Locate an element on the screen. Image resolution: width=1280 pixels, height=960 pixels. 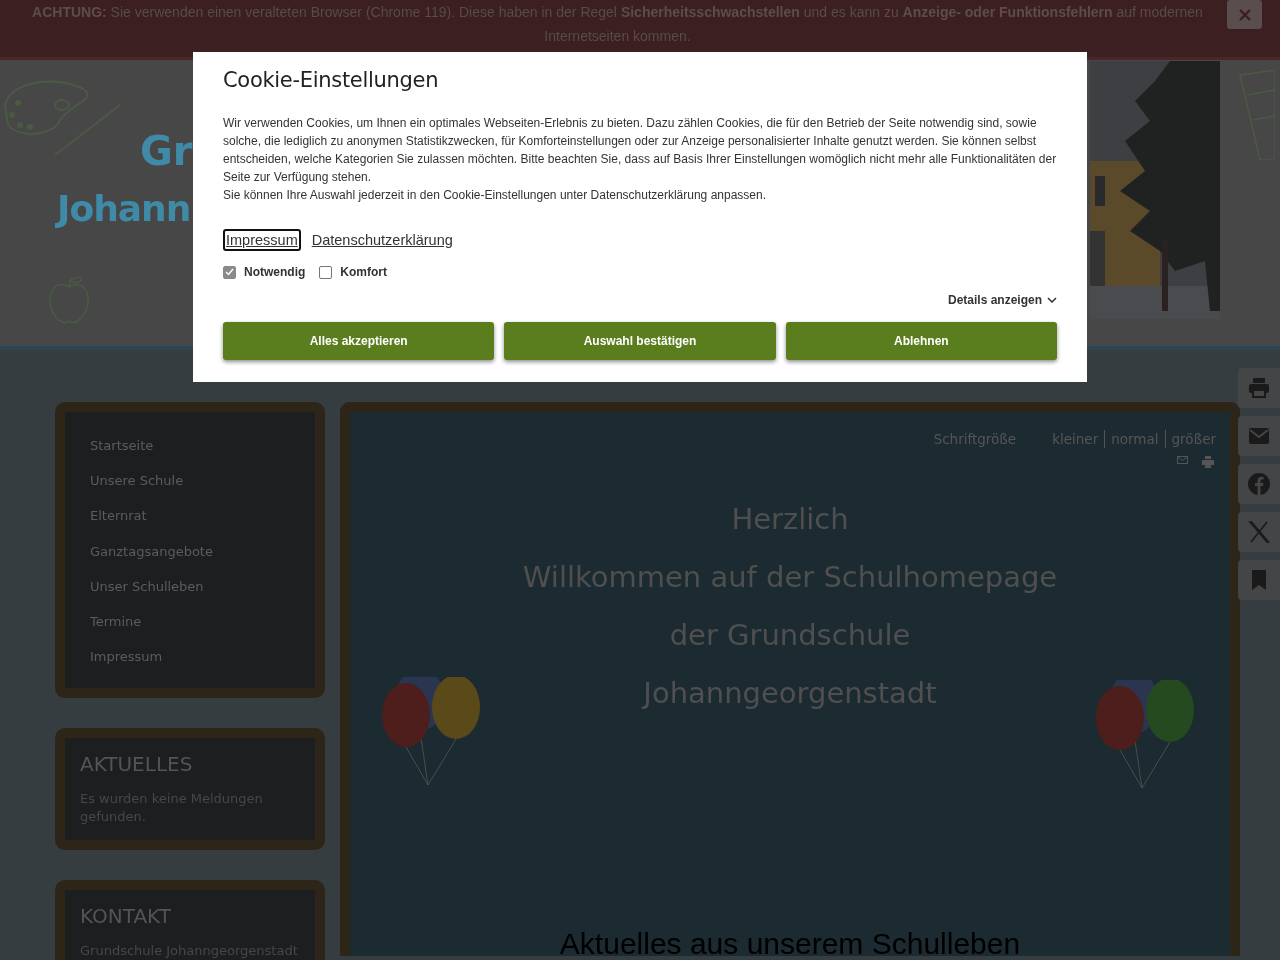
category-label: Notwendig is located at coordinates (275, 272).